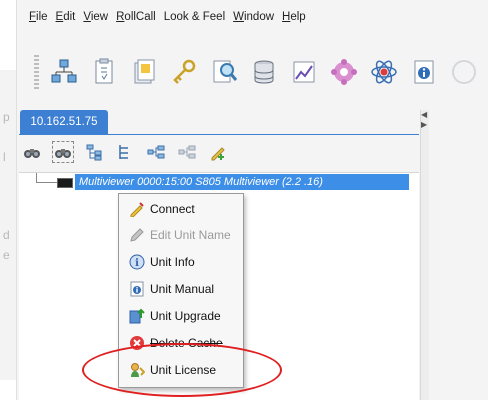  What do you see at coordinates (104, 72) in the screenshot?
I see `clipboard-icon` at bounding box center [104, 72].